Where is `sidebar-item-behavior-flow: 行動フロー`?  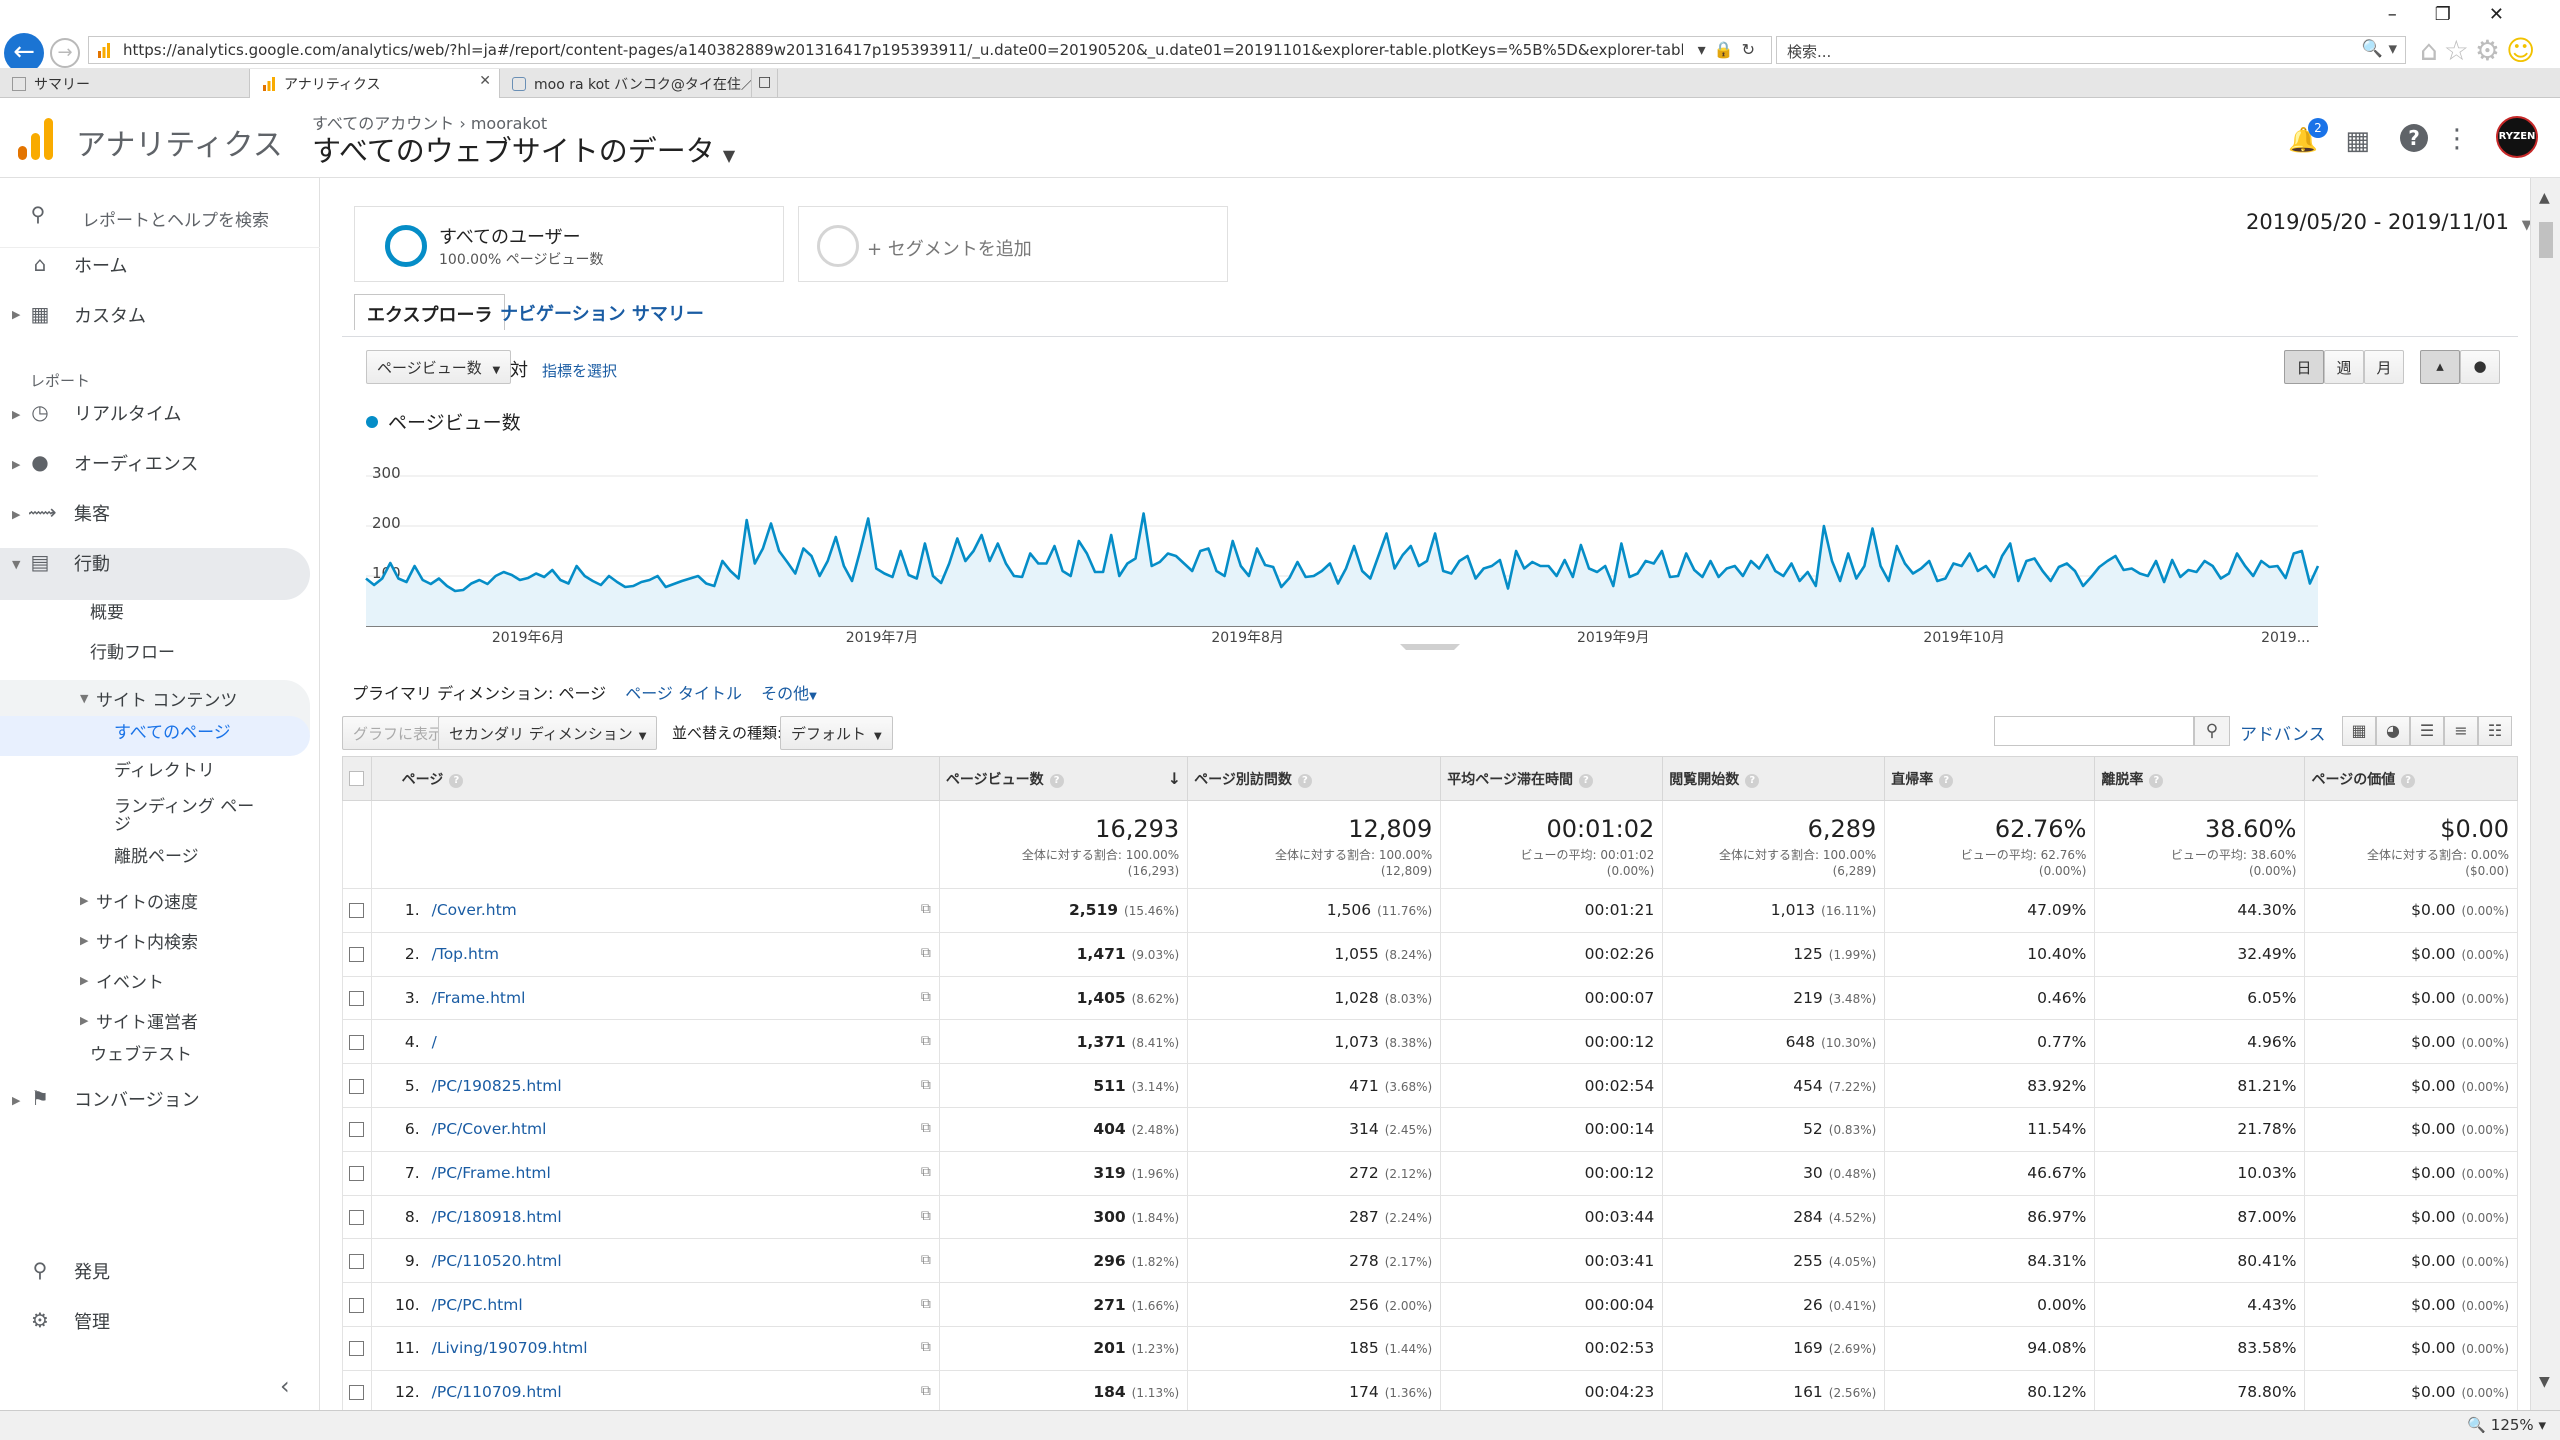 sidebar-item-behavior-flow: 行動フロー is located at coordinates (132, 650).